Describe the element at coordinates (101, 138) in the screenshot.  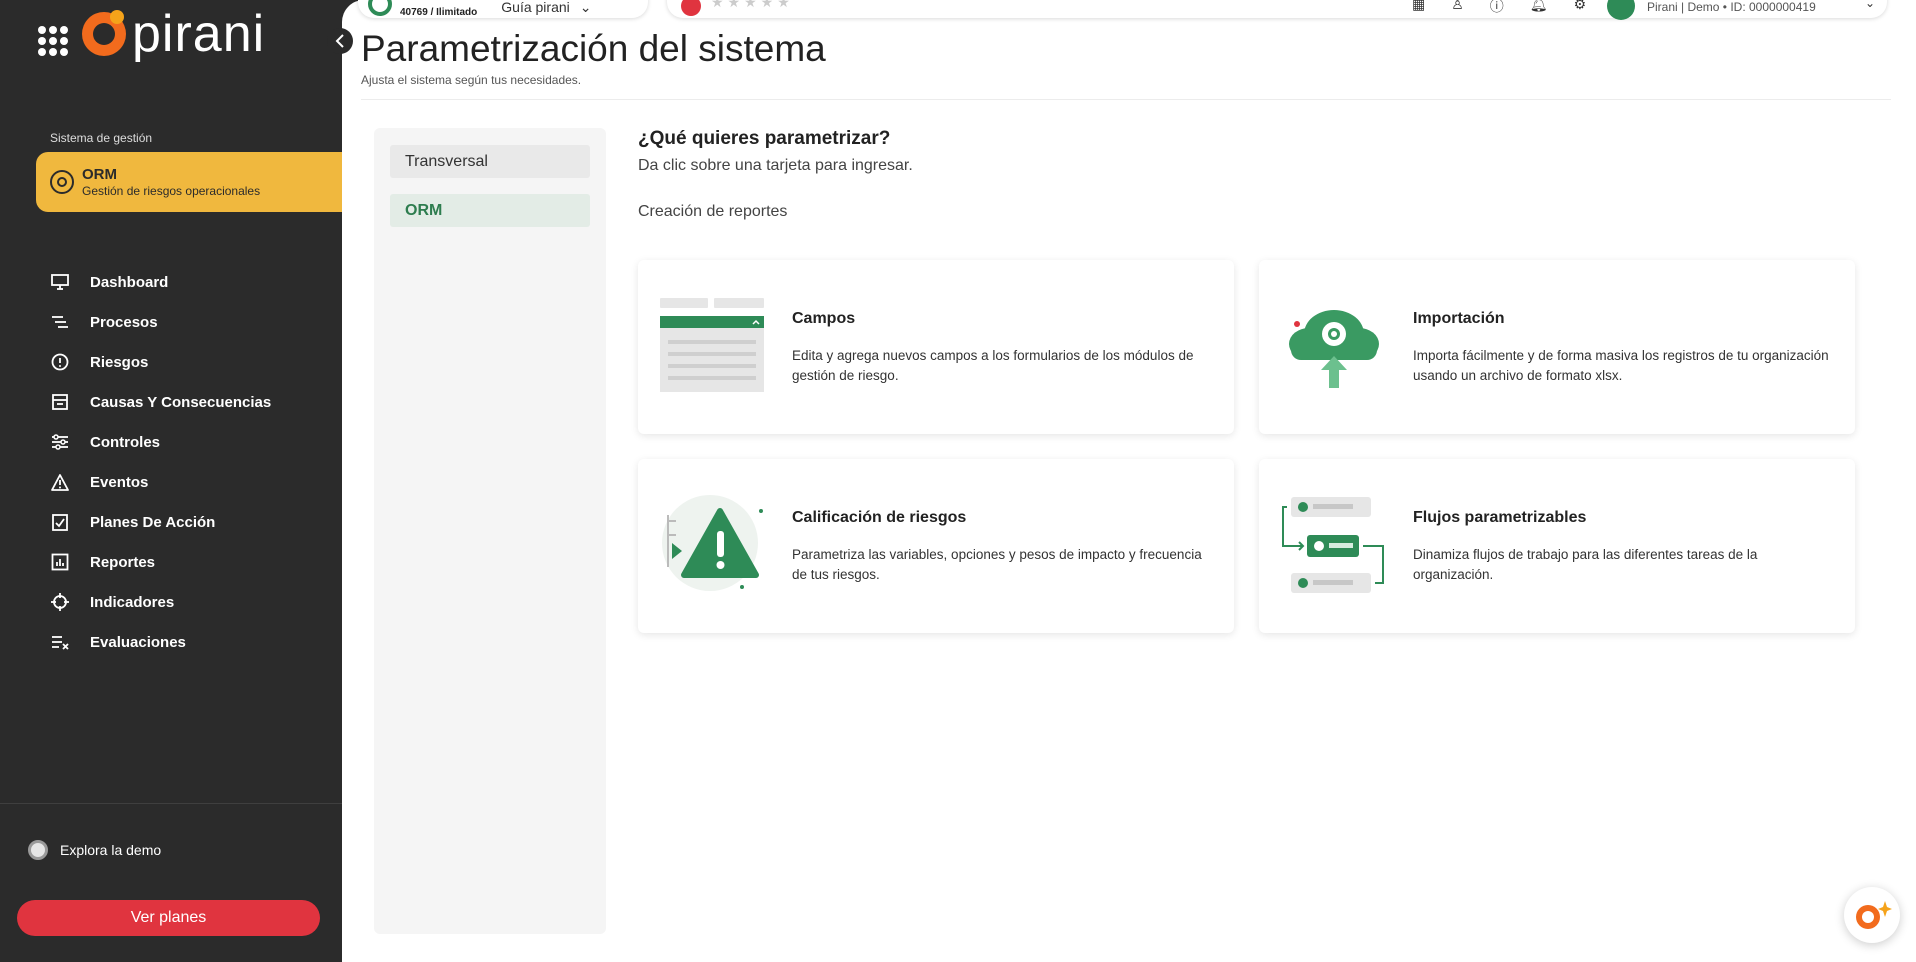
I see `system-label: Sistema de gestión` at that location.